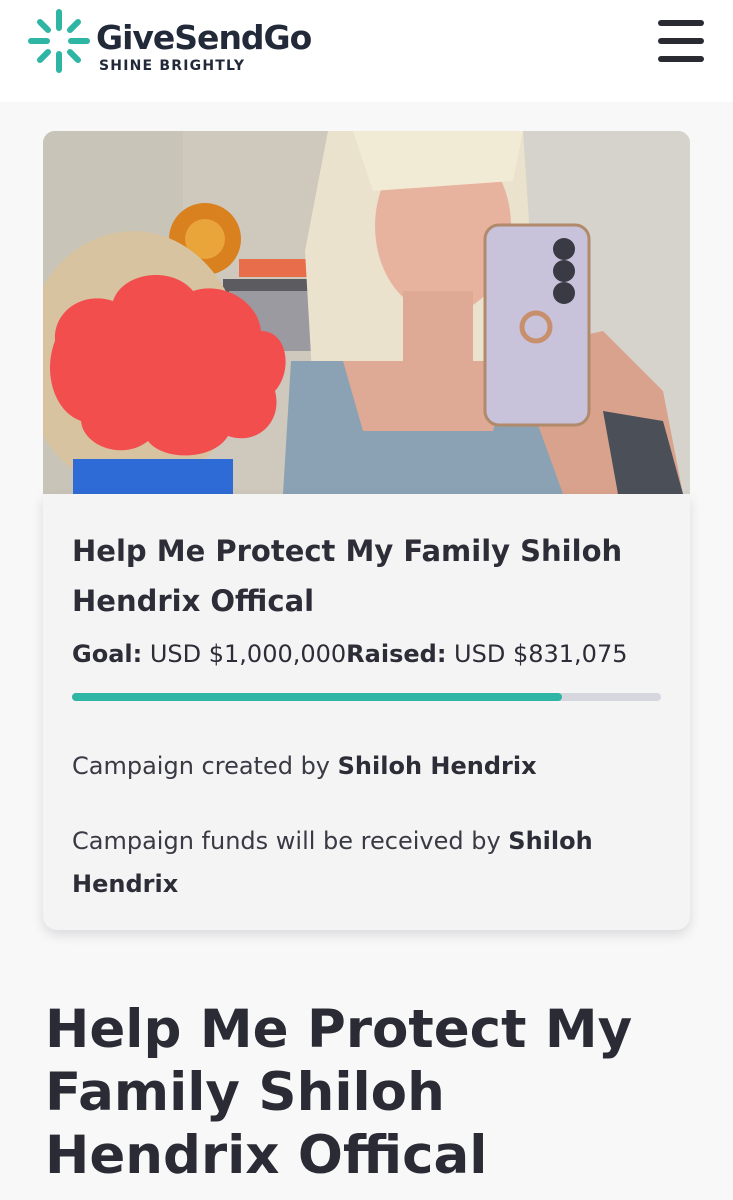  Describe the element at coordinates (396, 654) in the screenshot. I see `raised-label: Raised:` at that location.